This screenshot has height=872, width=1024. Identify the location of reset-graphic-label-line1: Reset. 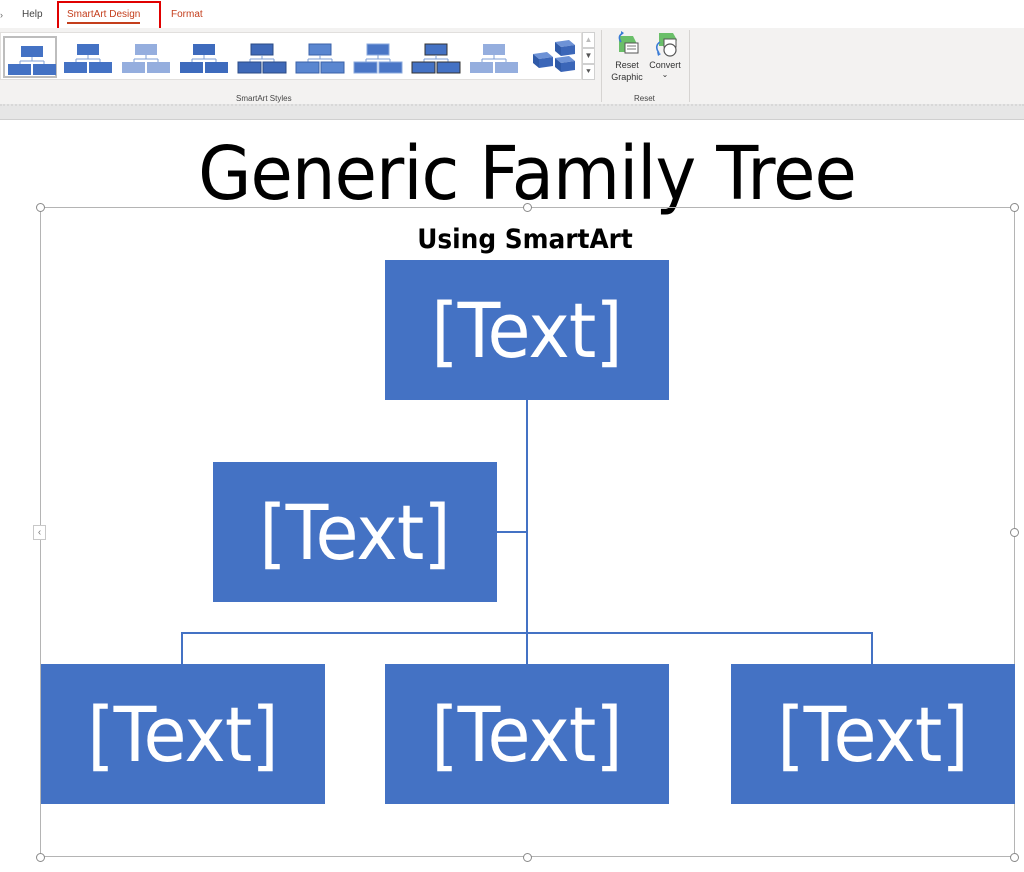
(627, 65).